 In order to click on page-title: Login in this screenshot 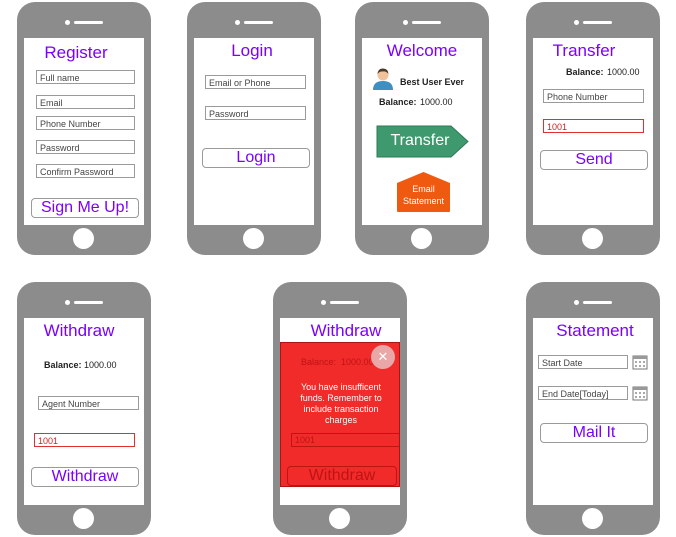, I will do `click(252, 50)`.